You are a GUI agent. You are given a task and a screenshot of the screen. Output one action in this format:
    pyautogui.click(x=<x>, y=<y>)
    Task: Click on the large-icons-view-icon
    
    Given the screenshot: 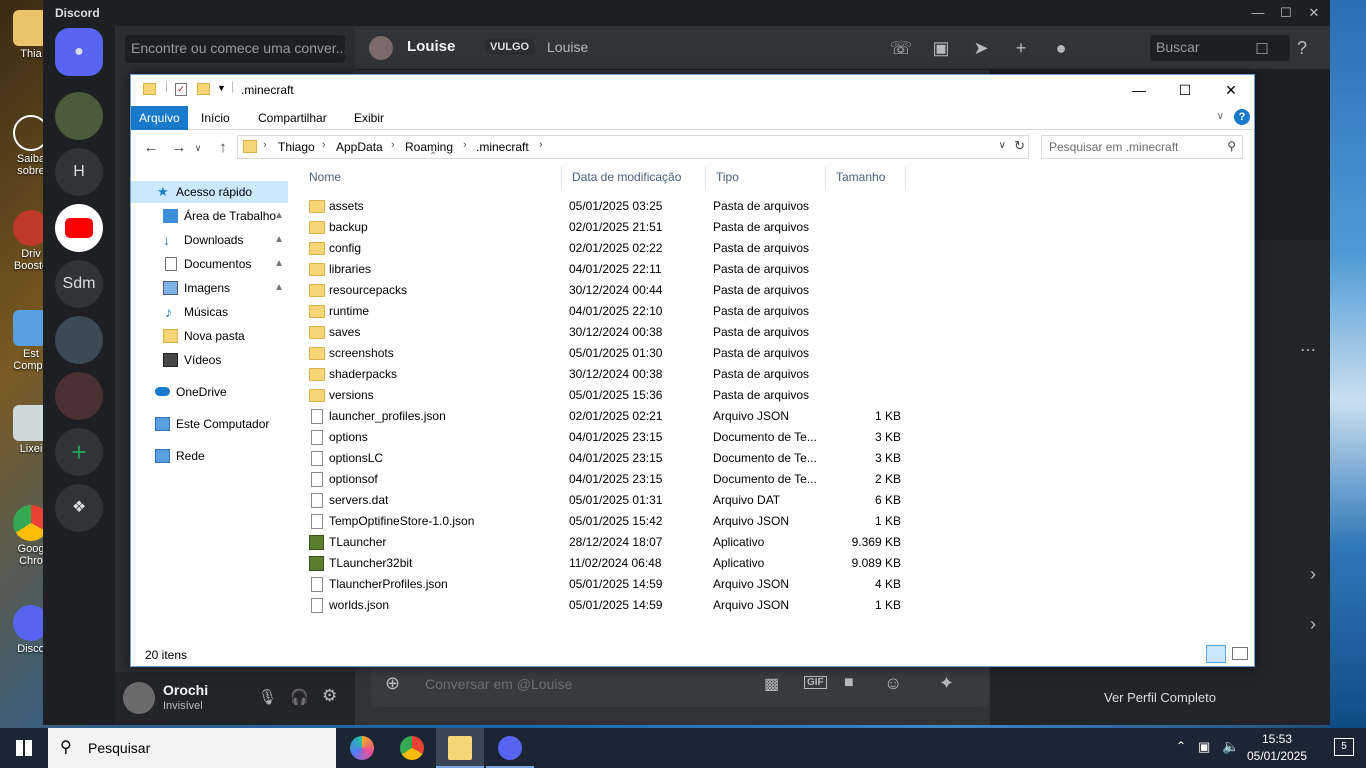 What is the action you would take?
    pyautogui.click(x=1240, y=653)
    